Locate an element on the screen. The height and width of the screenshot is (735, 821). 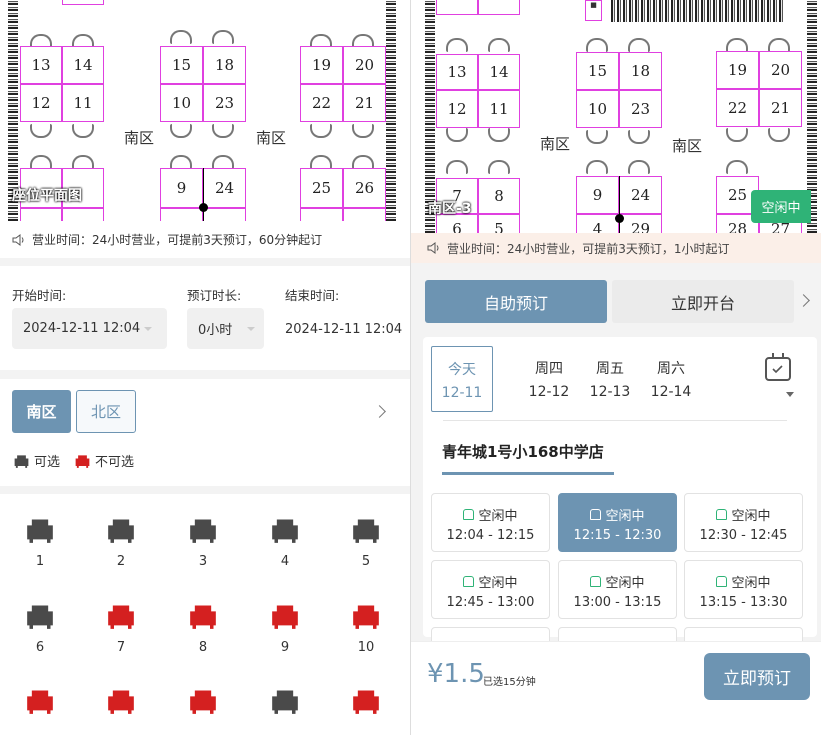
store-underline is located at coordinates (528, 473).